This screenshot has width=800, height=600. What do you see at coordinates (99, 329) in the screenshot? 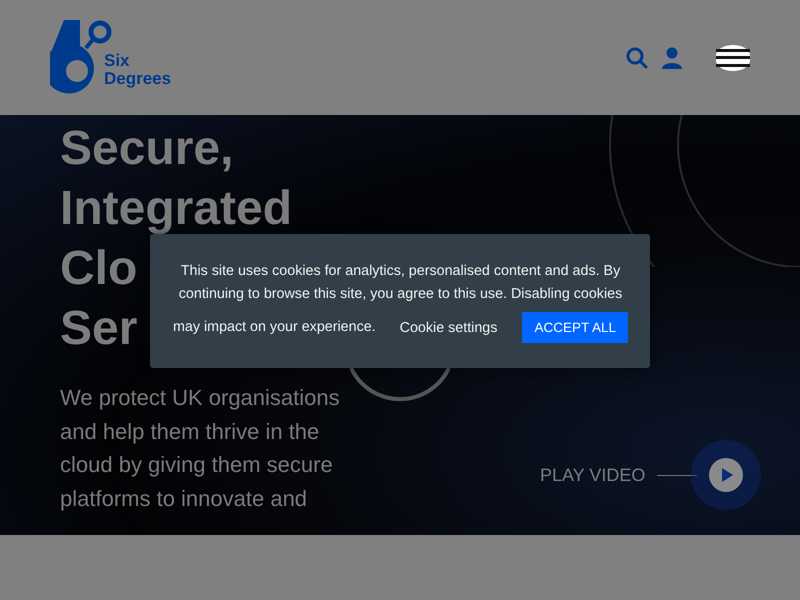
I see `hero-heading: Ser` at bounding box center [99, 329].